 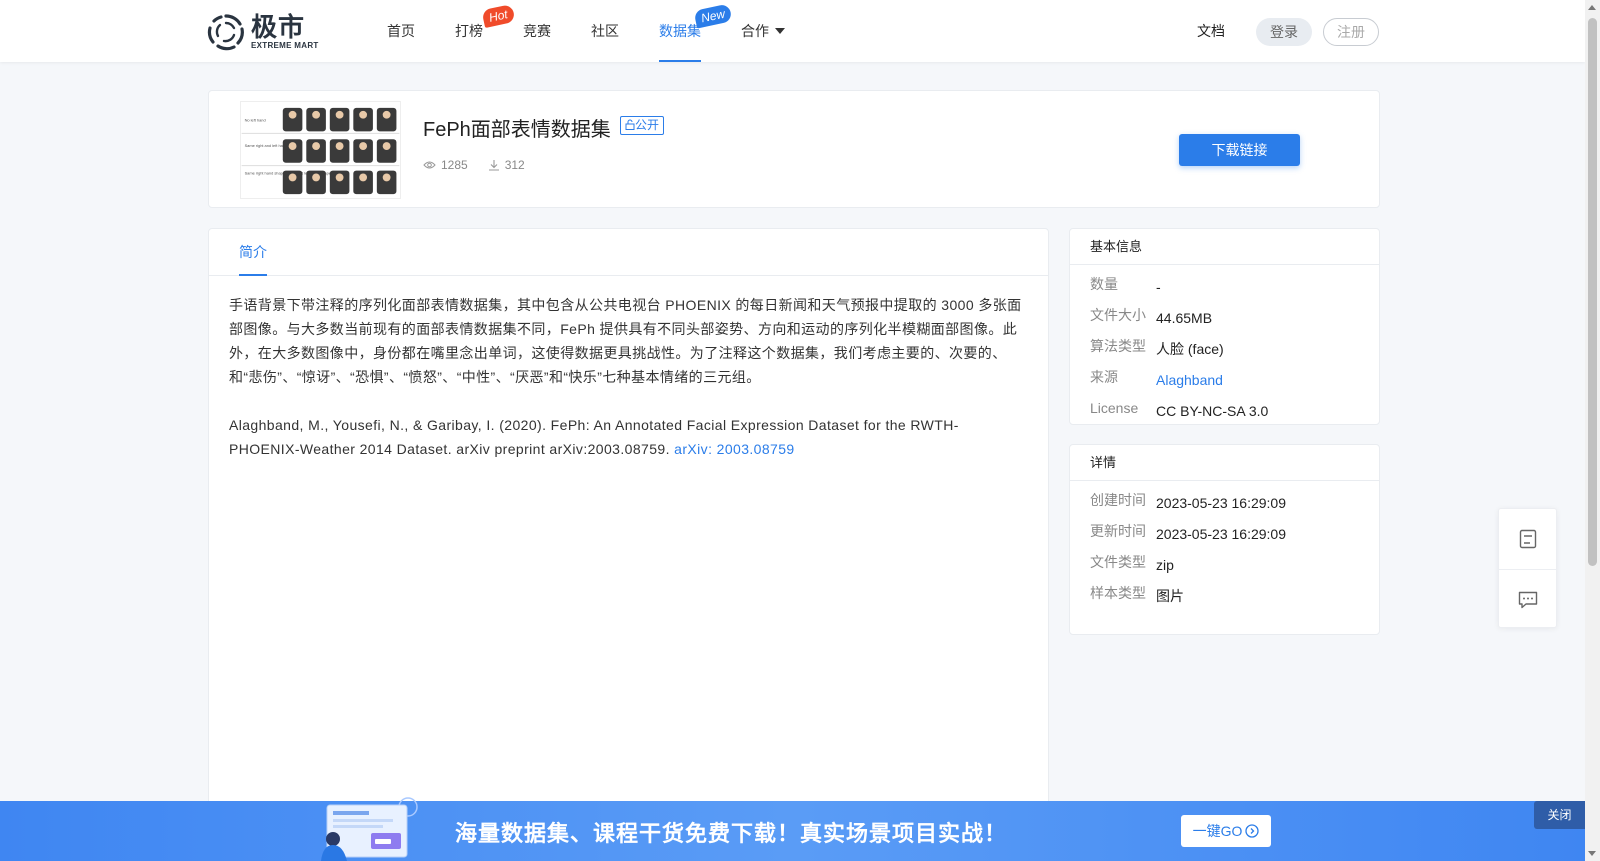 I want to click on logo-mark-icon, so click(x=225, y=32).